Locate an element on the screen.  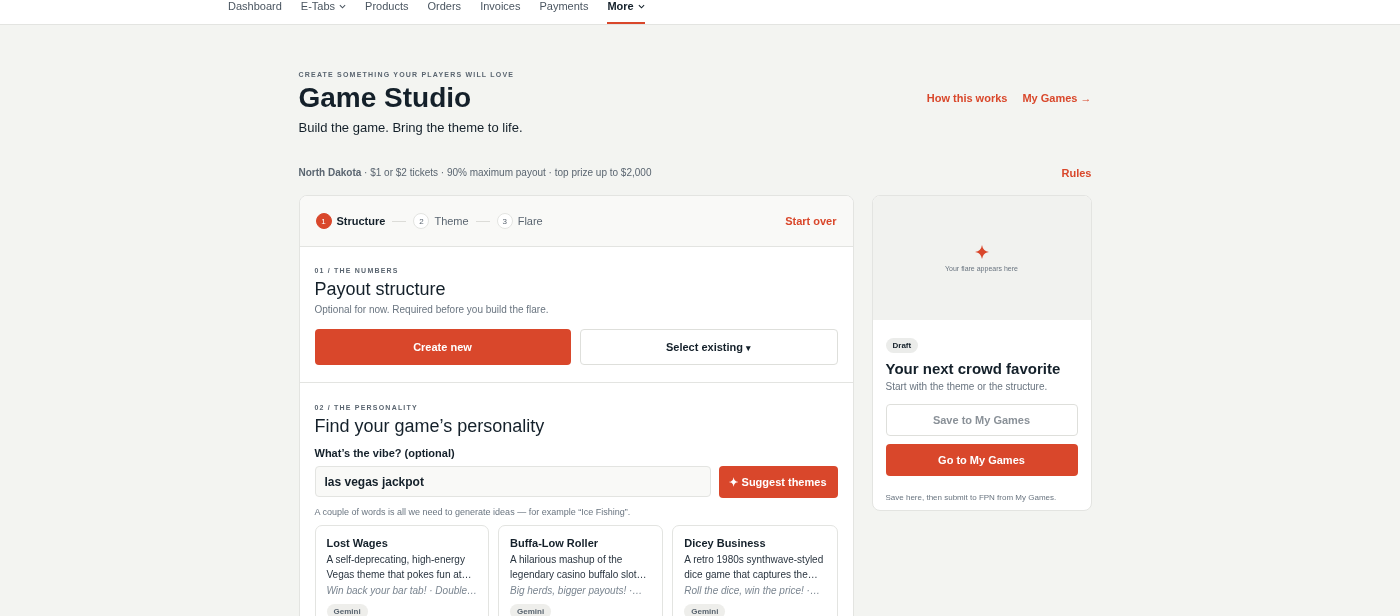
header-link: My Games → is located at coordinates (1057, 98).